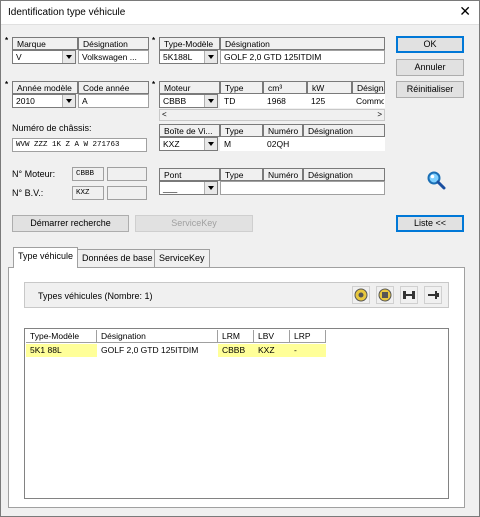 This screenshot has width=480, height=517. I want to click on types-vehicules-group: Types véhicules (Nombre: 1), so click(236, 295).